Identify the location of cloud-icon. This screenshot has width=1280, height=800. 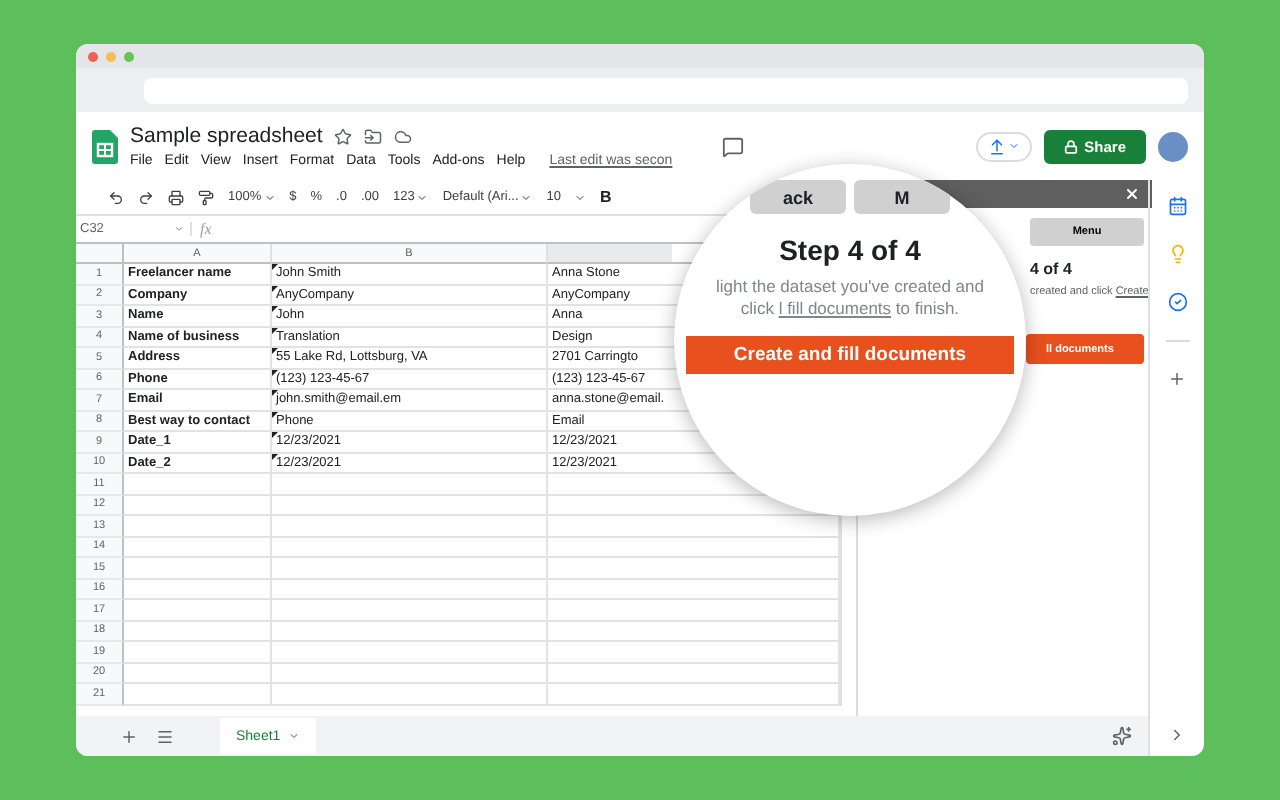
(403, 136).